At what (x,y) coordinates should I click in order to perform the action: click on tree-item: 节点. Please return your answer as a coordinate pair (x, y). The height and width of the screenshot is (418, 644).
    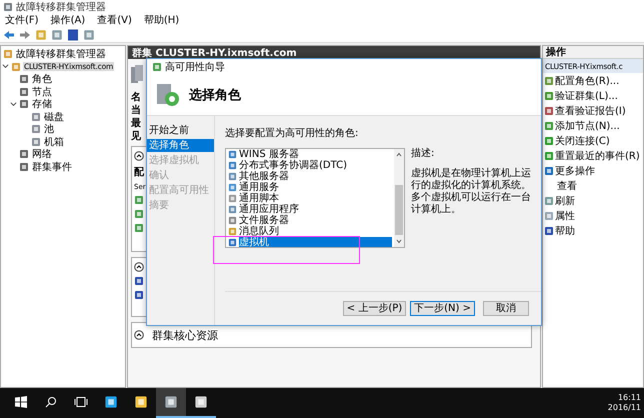
    Looking at the image, I should click on (42, 91).